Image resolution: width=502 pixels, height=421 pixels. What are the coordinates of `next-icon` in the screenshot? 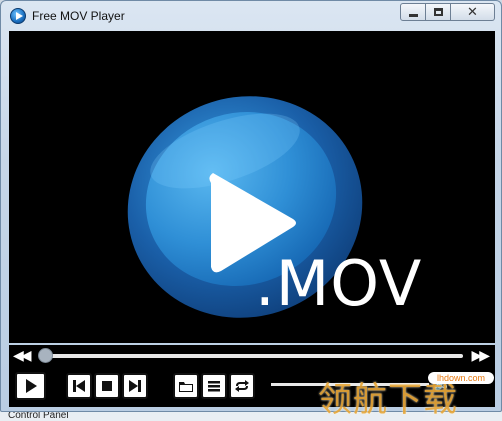 It's located at (135, 386).